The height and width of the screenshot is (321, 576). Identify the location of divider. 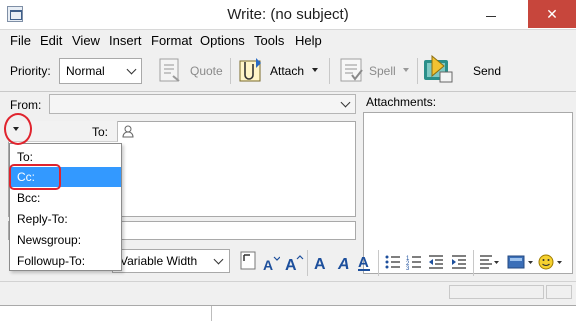
(211, 313).